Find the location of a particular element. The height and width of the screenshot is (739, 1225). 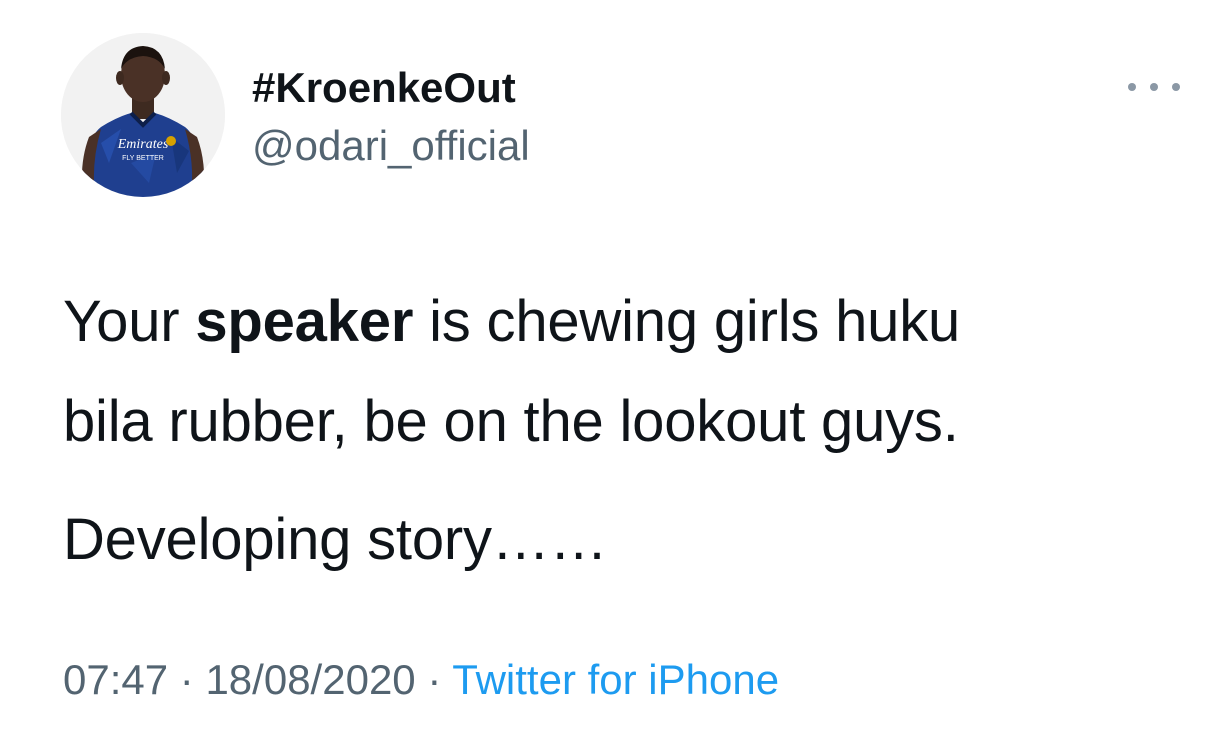

more-options-icon is located at coordinates (1154, 87).